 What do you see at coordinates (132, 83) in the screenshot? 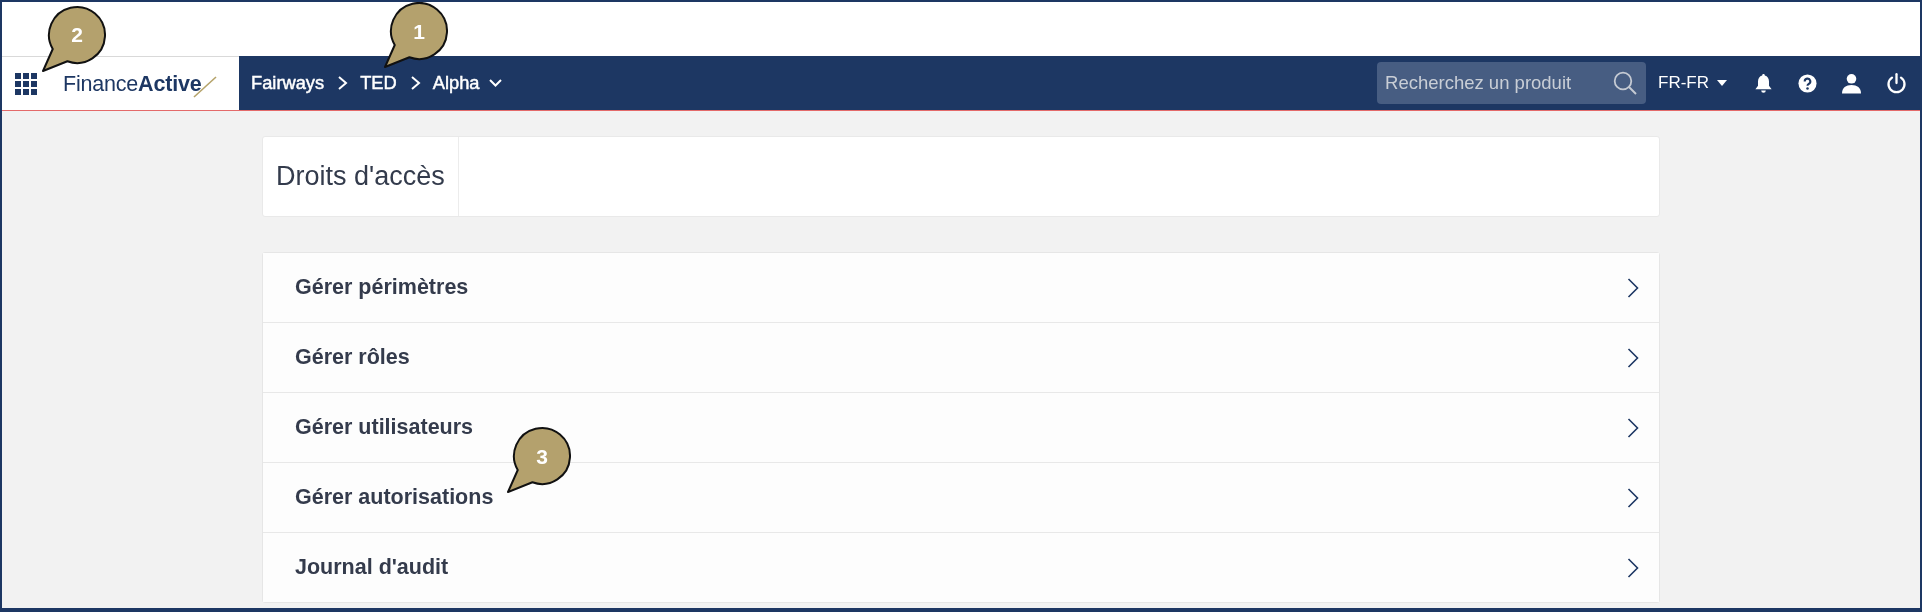
I see `logo-wordmark: FinanceActive` at bounding box center [132, 83].